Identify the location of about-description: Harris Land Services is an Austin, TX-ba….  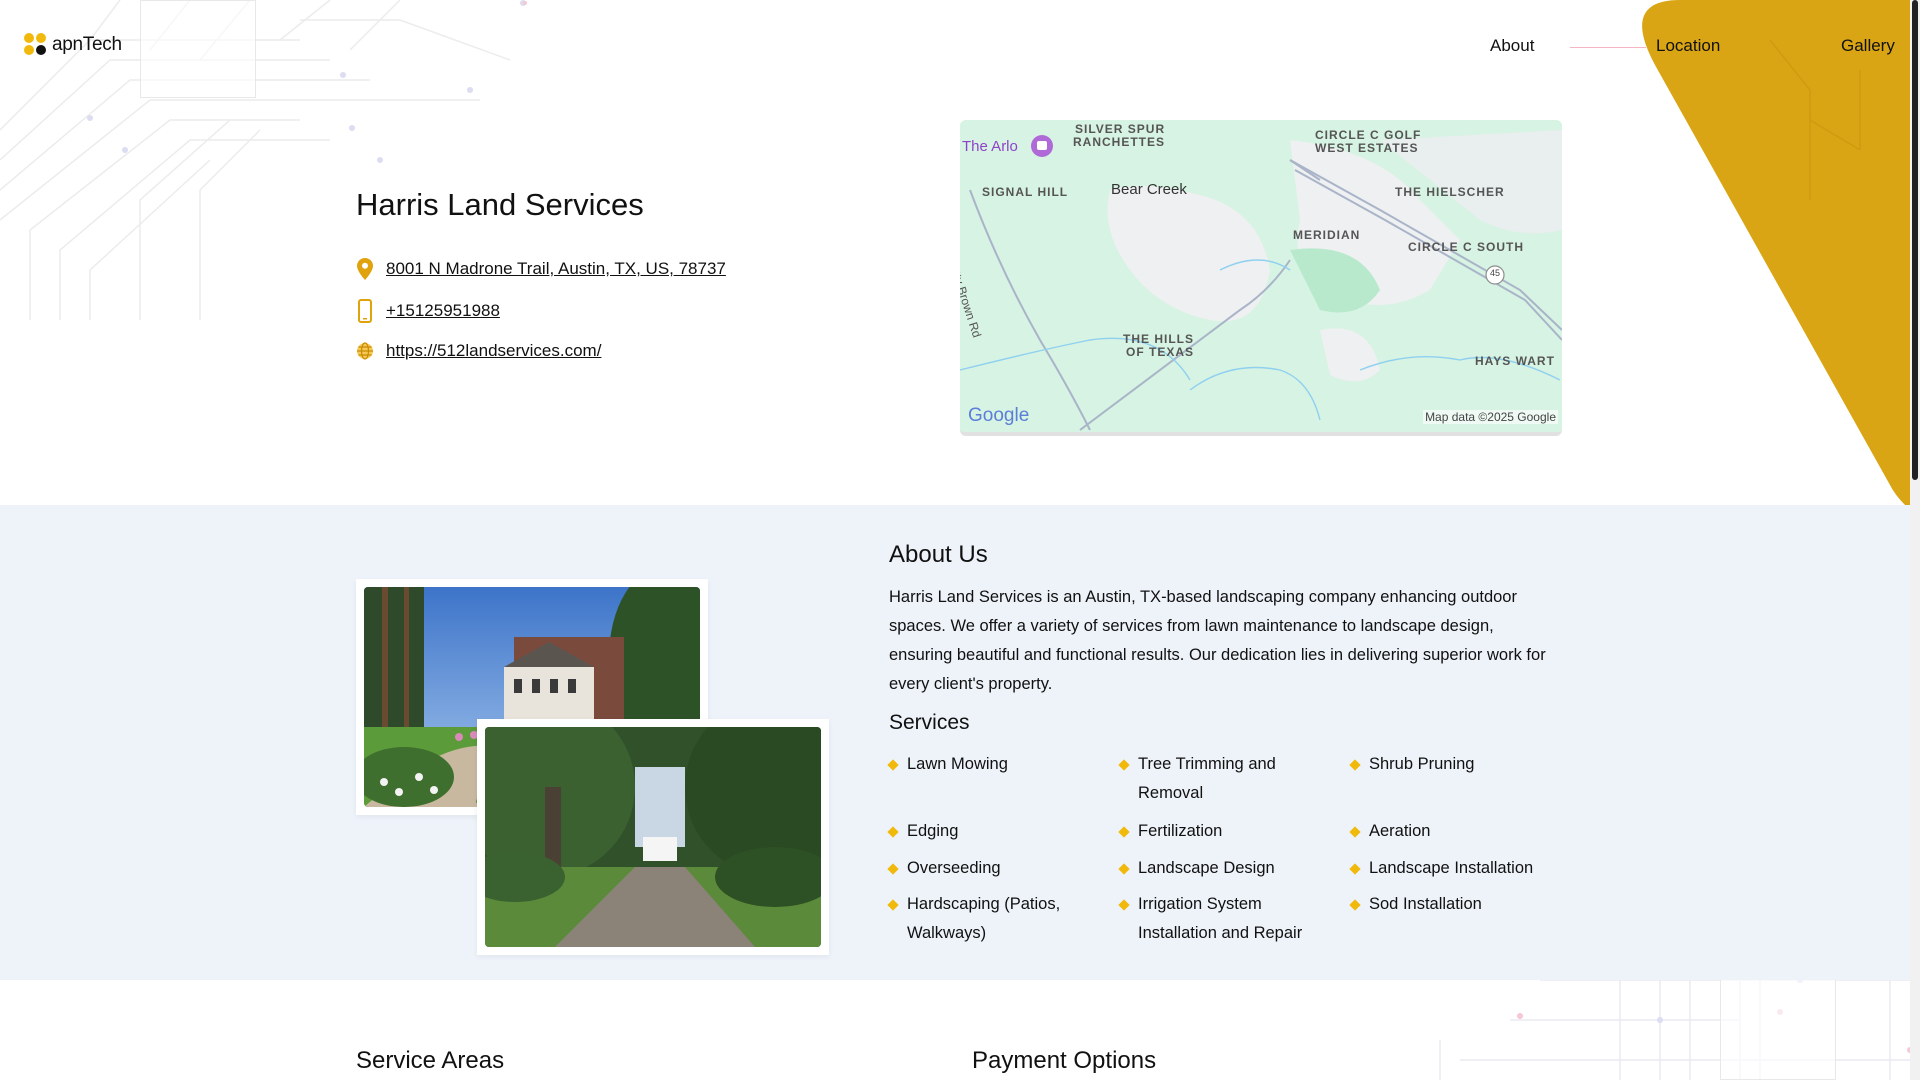
(1217, 640).